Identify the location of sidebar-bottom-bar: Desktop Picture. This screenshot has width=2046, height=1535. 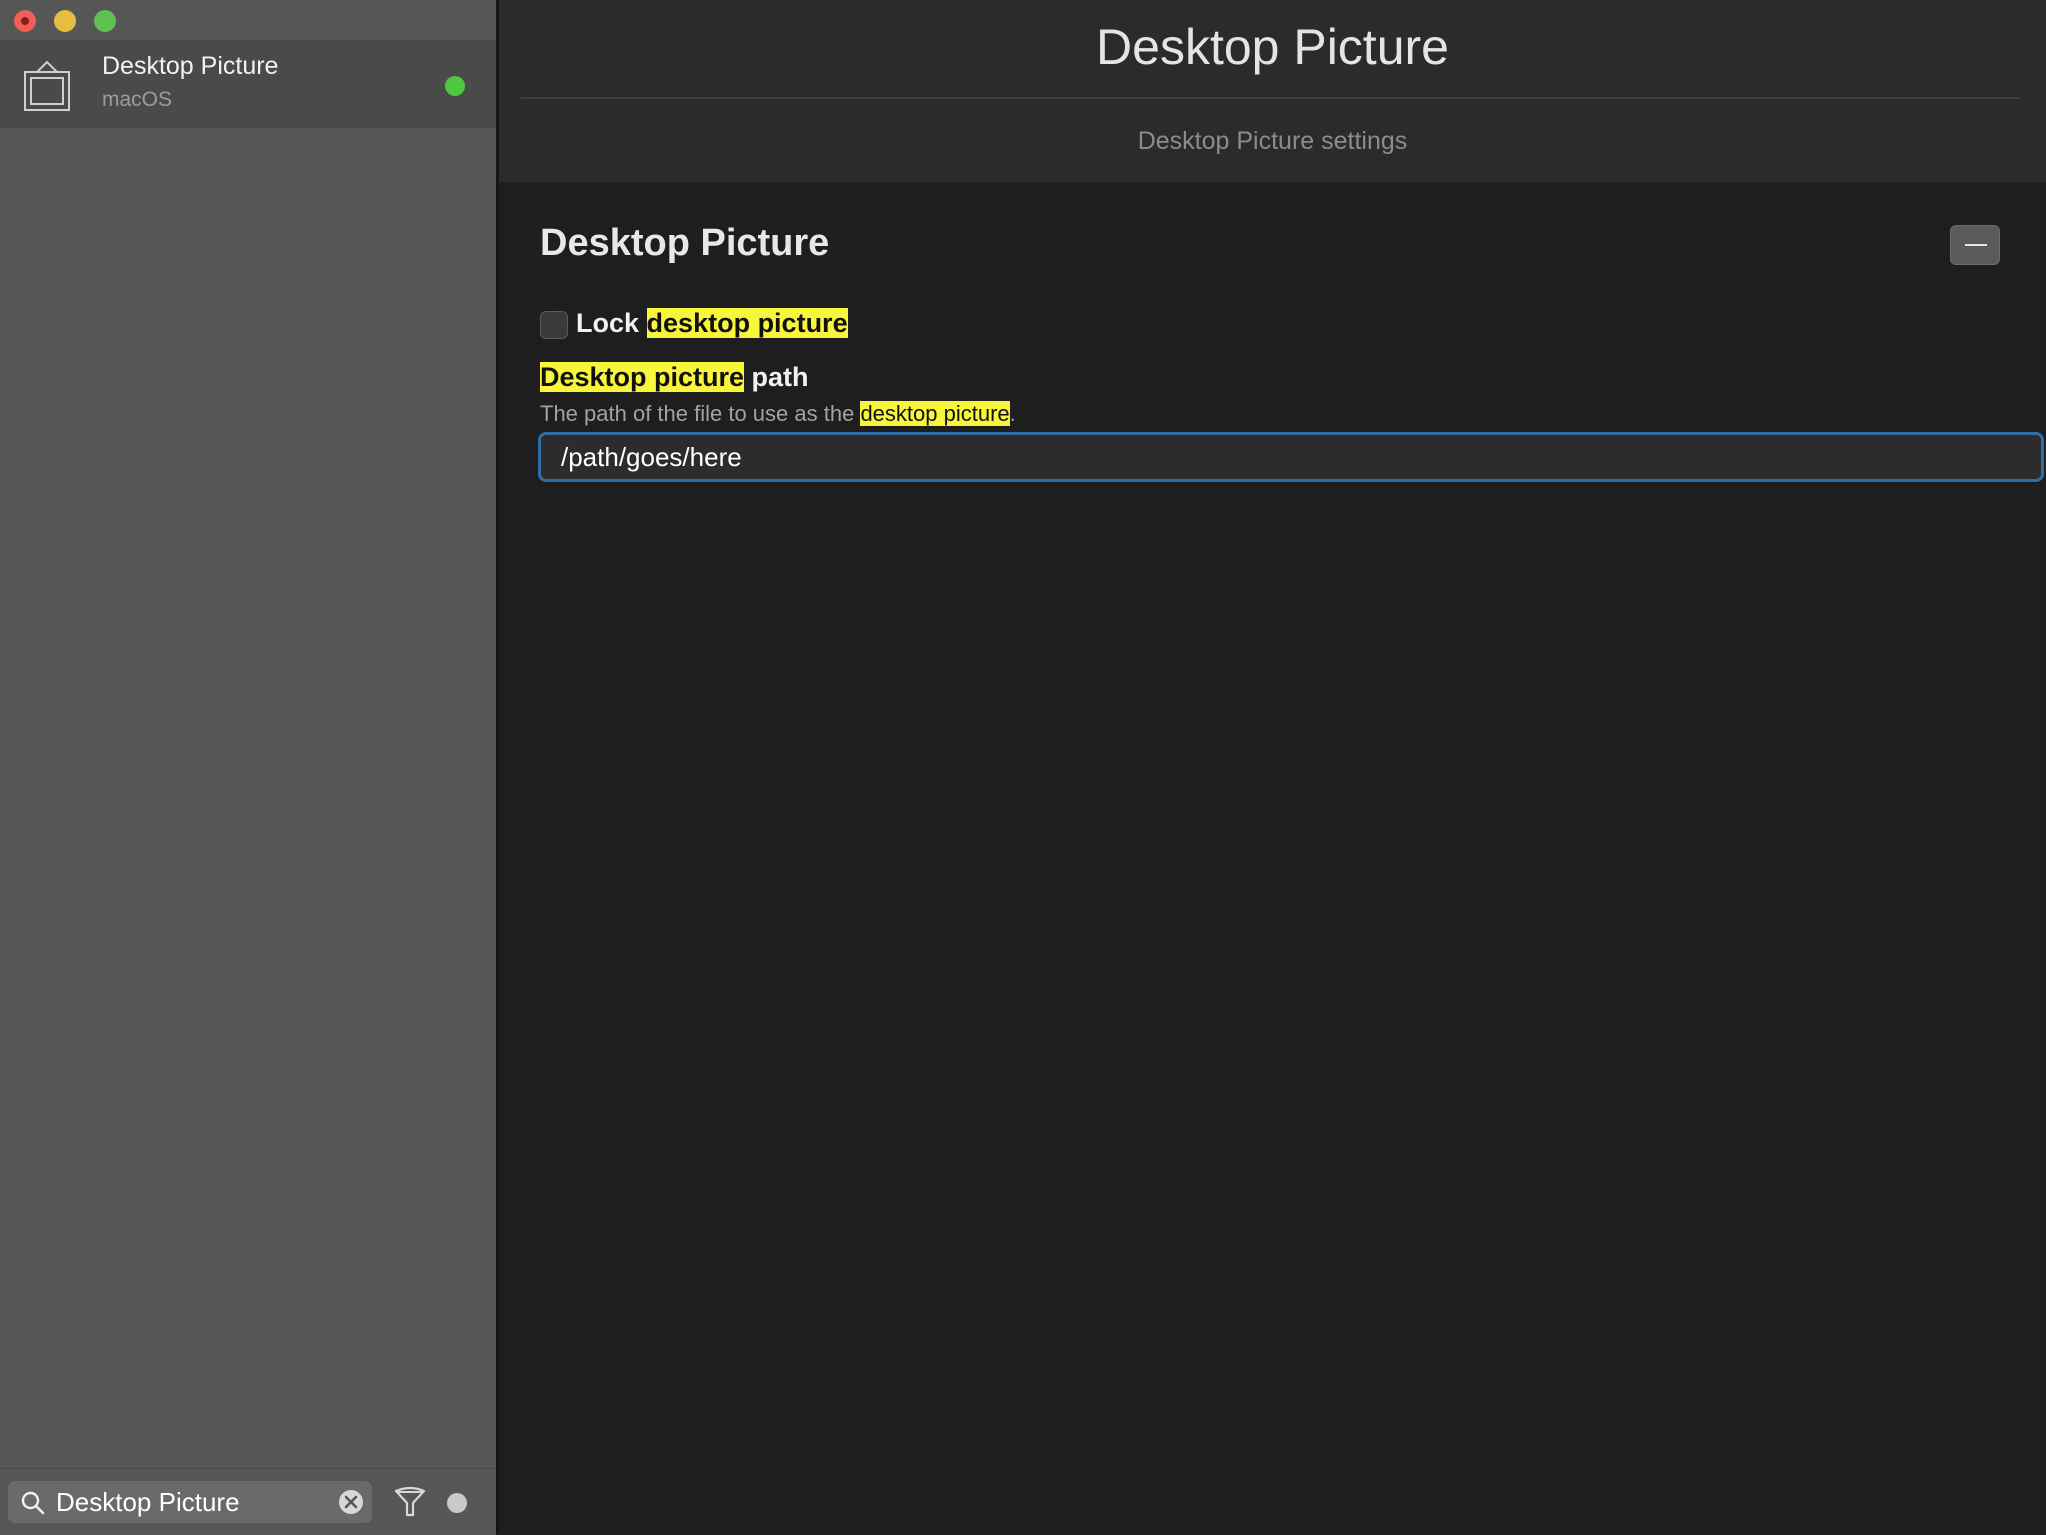
(248, 1501).